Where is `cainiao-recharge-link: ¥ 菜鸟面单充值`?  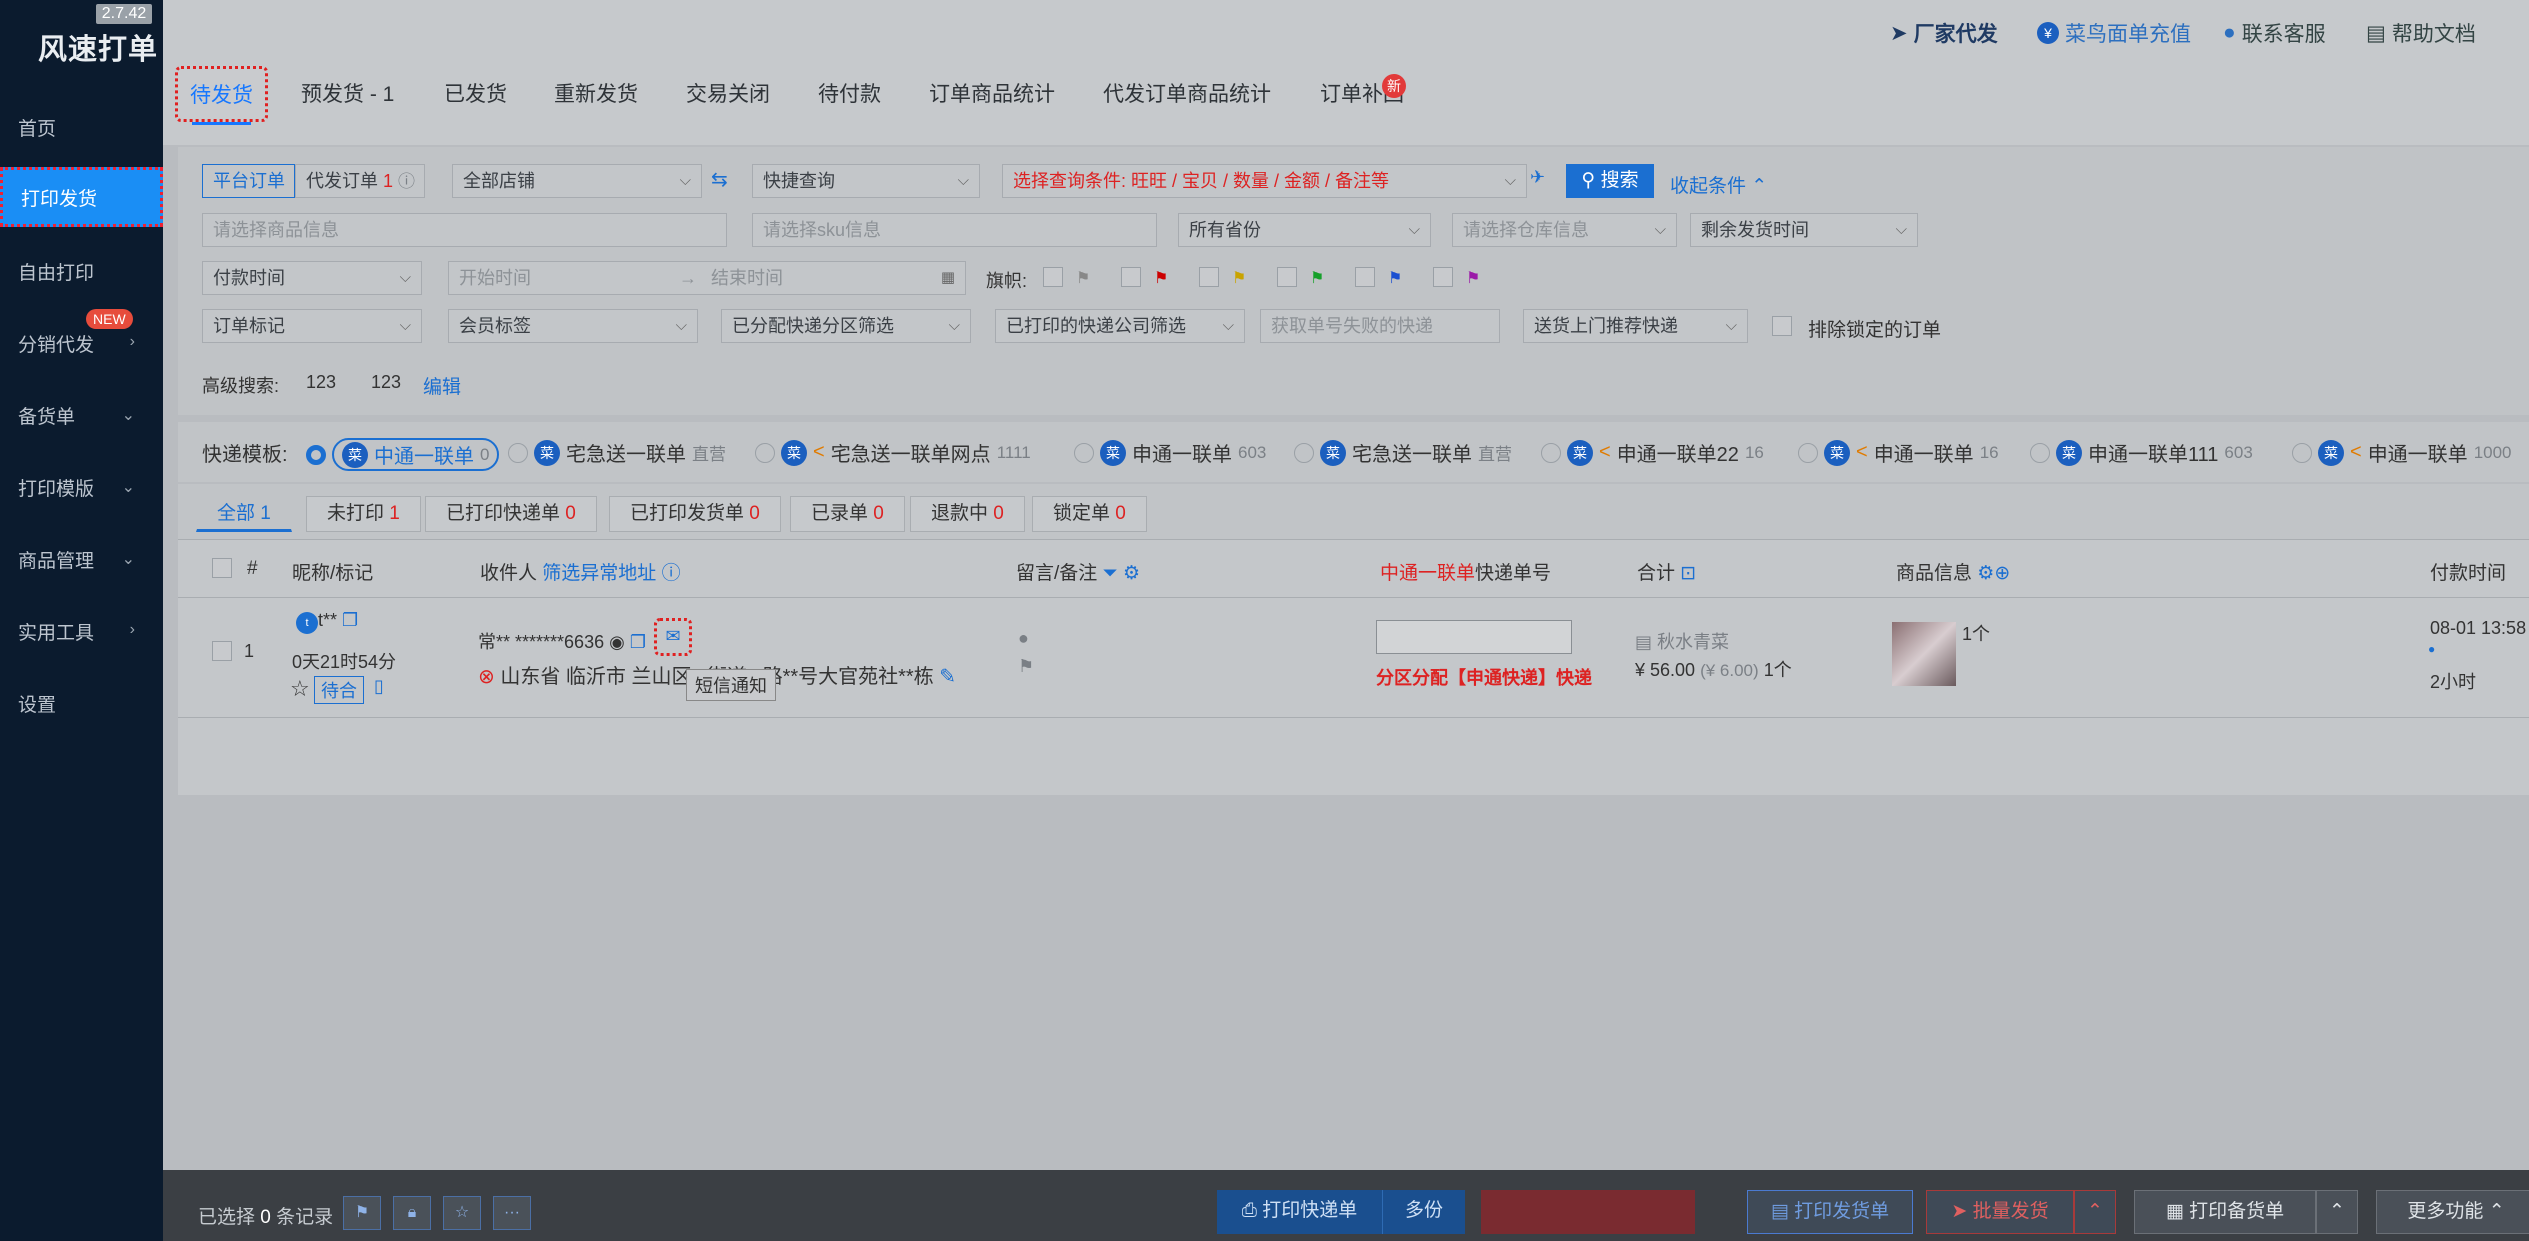 cainiao-recharge-link: ¥ 菜鸟面单充值 is located at coordinates (2114, 33).